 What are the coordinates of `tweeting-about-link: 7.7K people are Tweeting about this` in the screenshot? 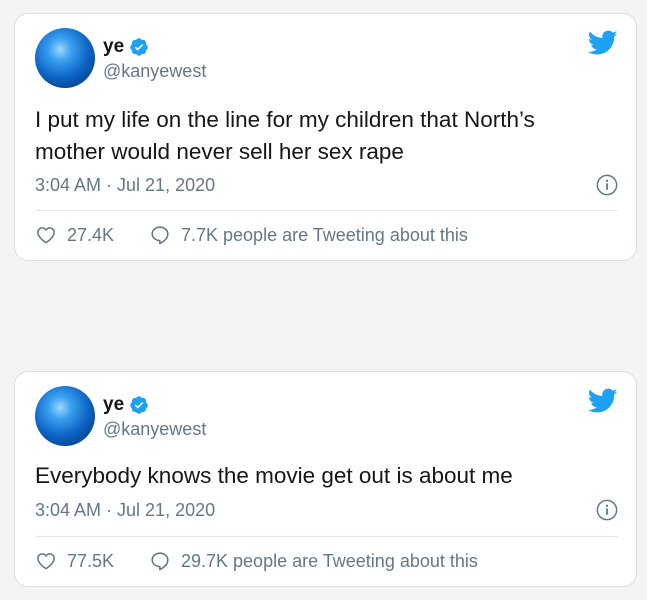 It's located at (308, 235).